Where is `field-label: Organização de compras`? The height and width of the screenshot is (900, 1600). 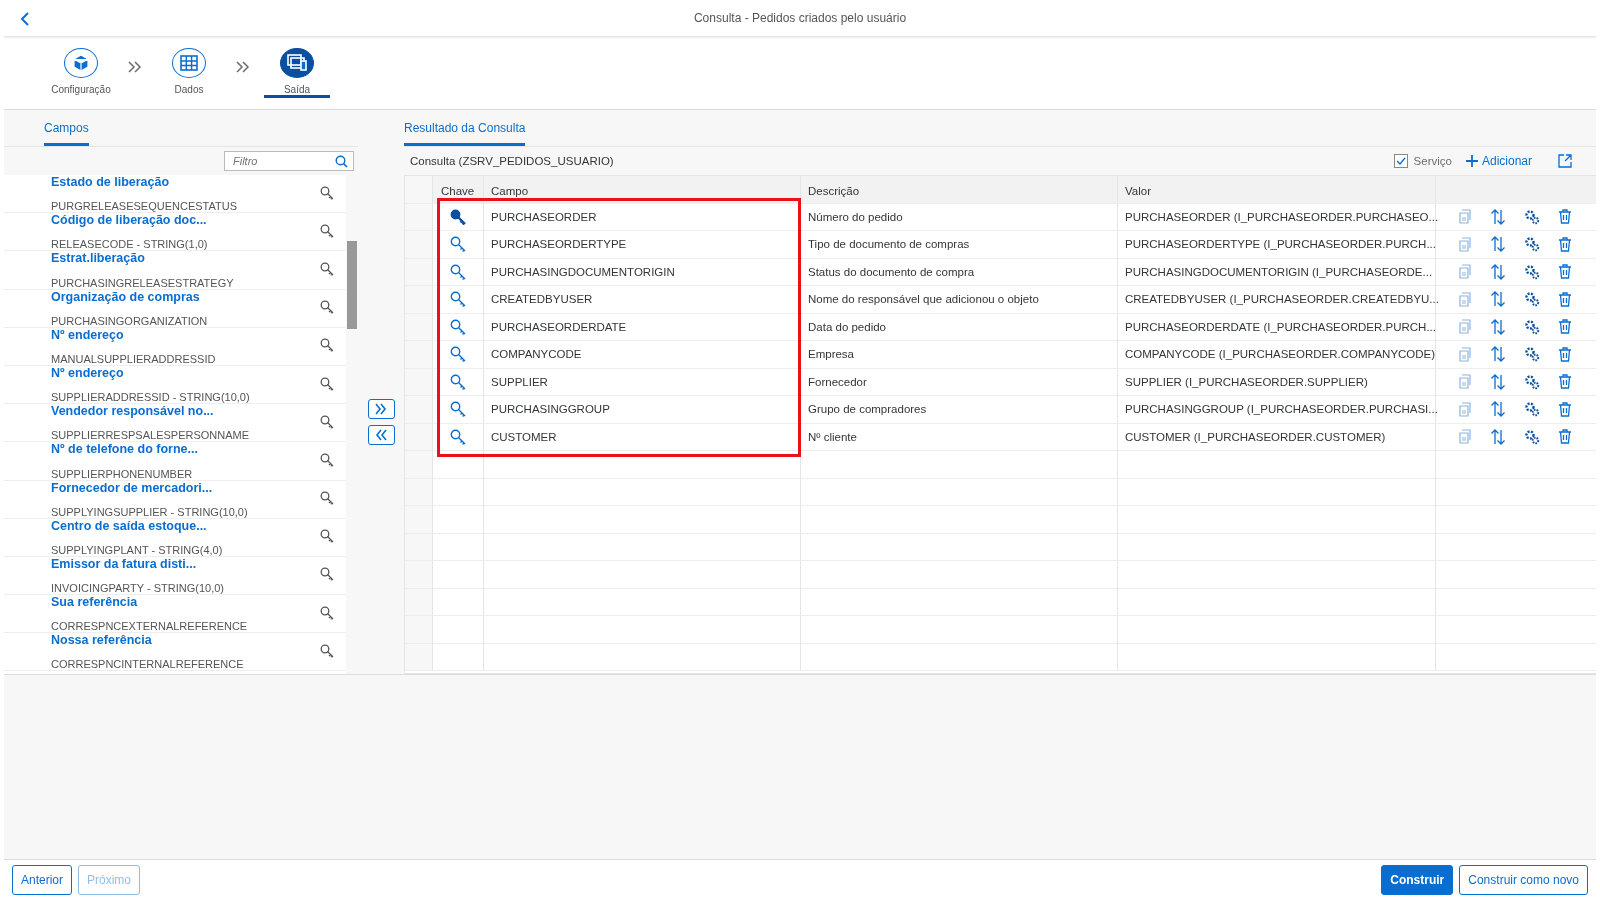 field-label: Organização de compras is located at coordinates (126, 296).